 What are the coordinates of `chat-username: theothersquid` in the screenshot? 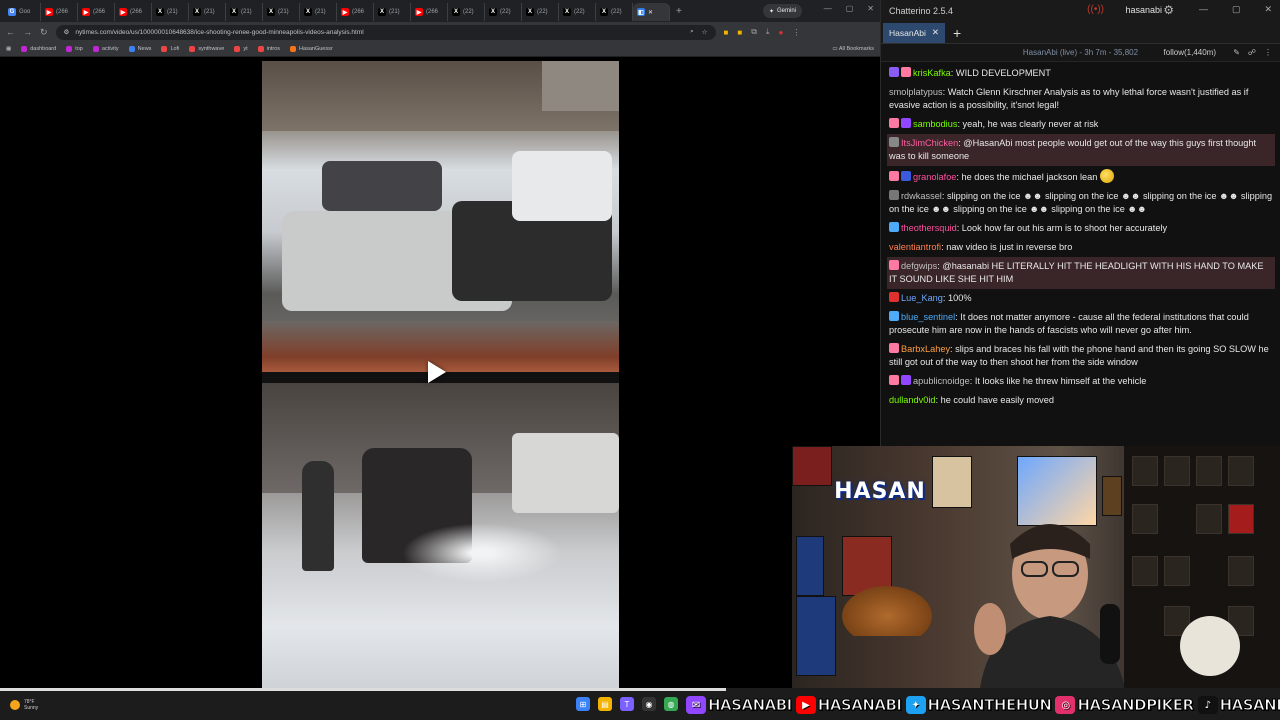 It's located at (929, 228).